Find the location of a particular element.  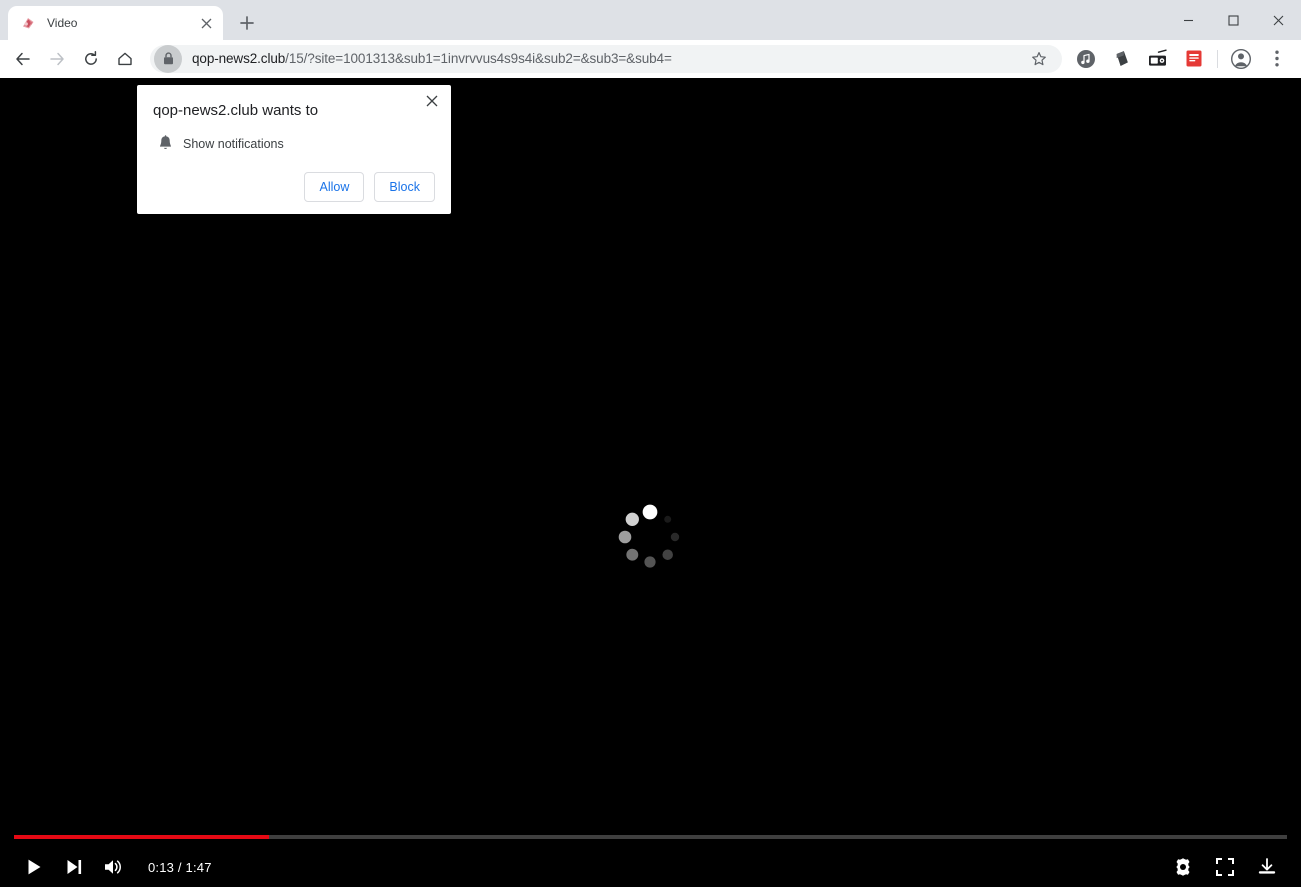

block-button: Block is located at coordinates (404, 187).